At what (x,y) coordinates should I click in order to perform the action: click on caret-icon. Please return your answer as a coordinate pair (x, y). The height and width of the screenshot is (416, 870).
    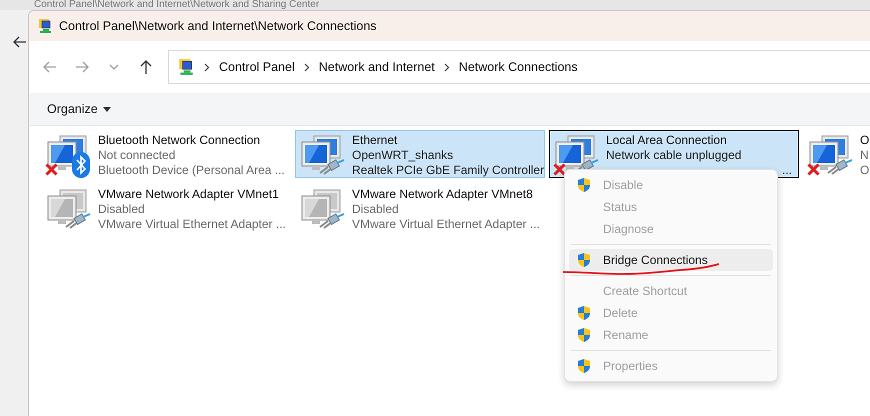
    Looking at the image, I should click on (106, 109).